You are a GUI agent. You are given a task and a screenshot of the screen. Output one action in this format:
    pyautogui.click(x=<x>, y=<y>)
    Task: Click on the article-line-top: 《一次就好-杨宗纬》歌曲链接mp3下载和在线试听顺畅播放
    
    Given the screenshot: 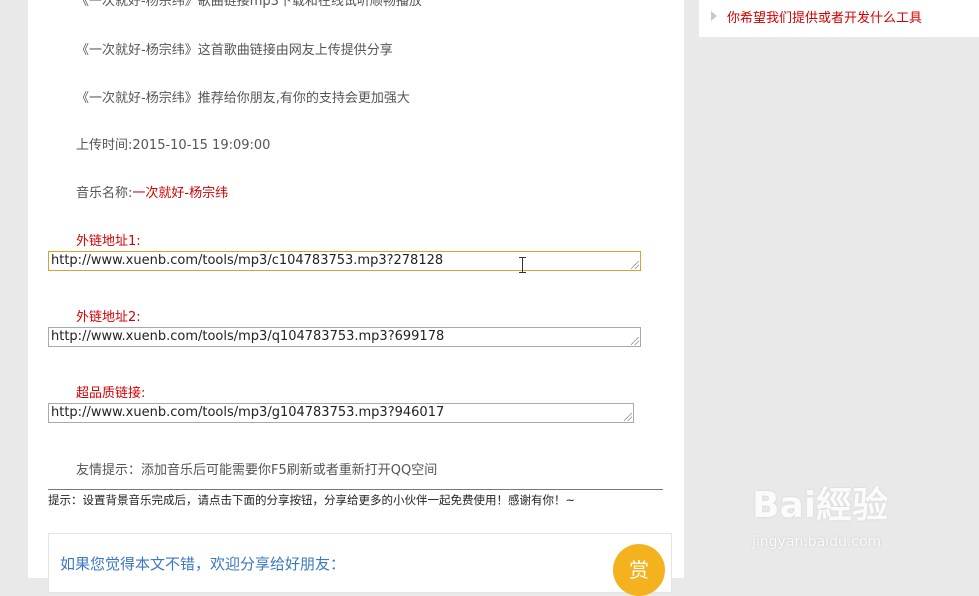 What is the action you would take?
    pyautogui.click(x=249, y=4)
    